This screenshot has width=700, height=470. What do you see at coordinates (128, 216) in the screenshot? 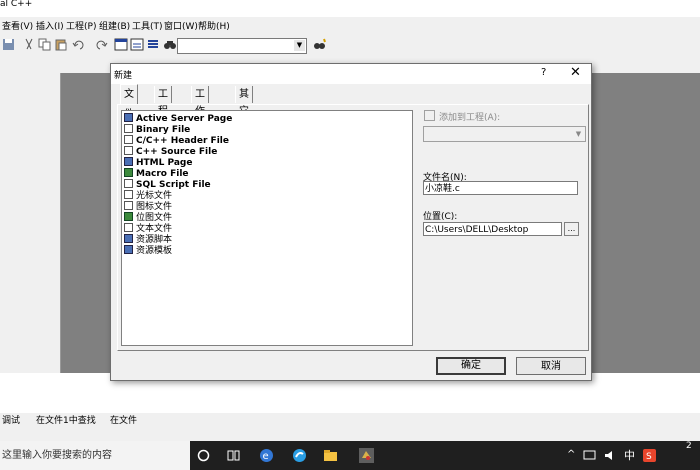
I see `bitmap-file-icon` at bounding box center [128, 216].